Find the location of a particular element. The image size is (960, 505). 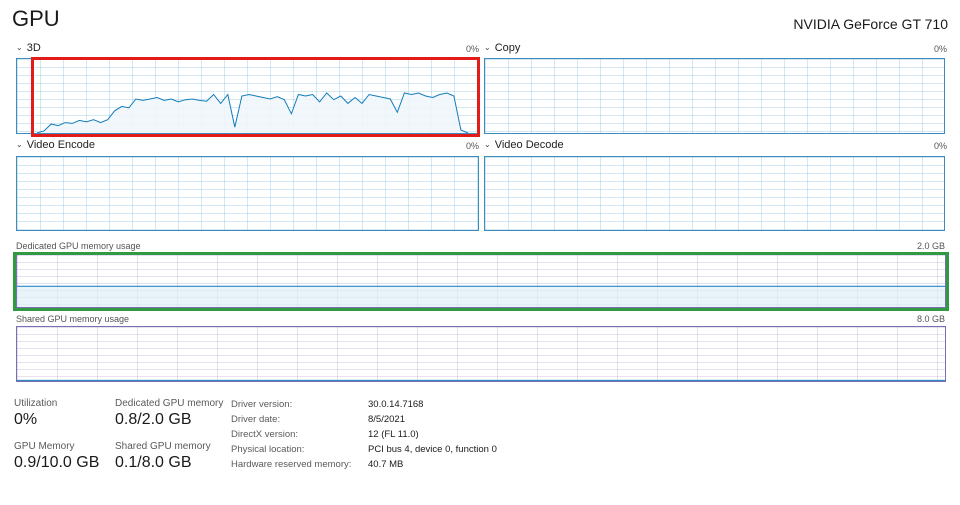

property-key: Hardware reserved memory: is located at coordinates (291, 464).